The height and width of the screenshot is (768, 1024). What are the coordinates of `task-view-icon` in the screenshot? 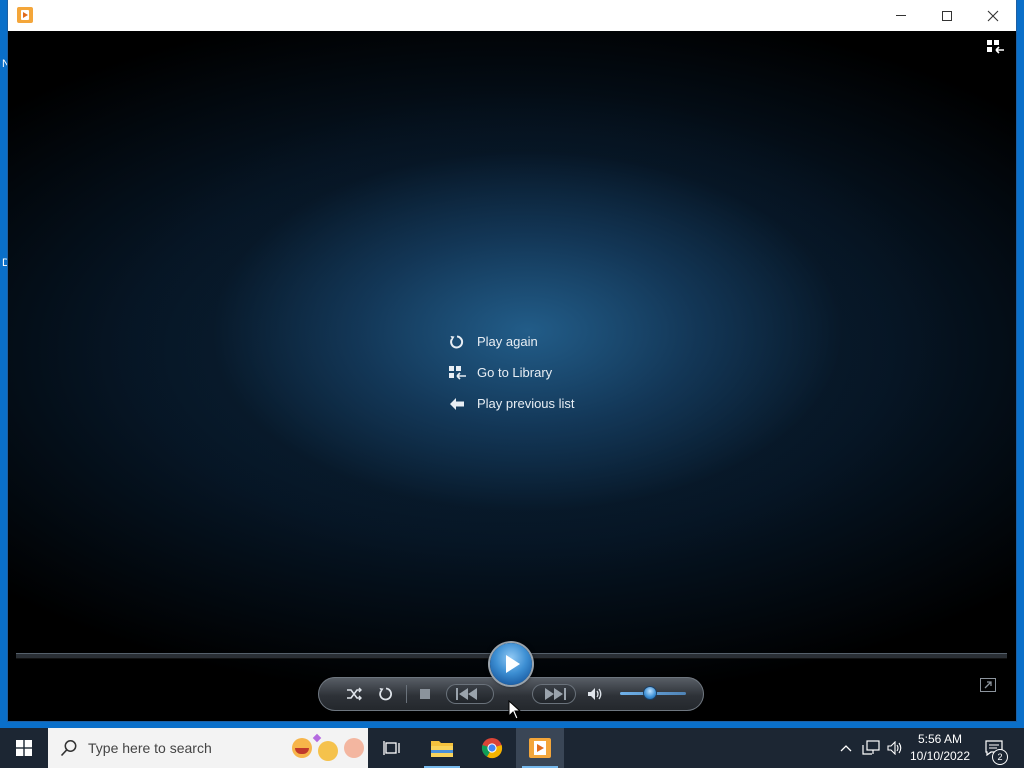 It's located at (391, 748).